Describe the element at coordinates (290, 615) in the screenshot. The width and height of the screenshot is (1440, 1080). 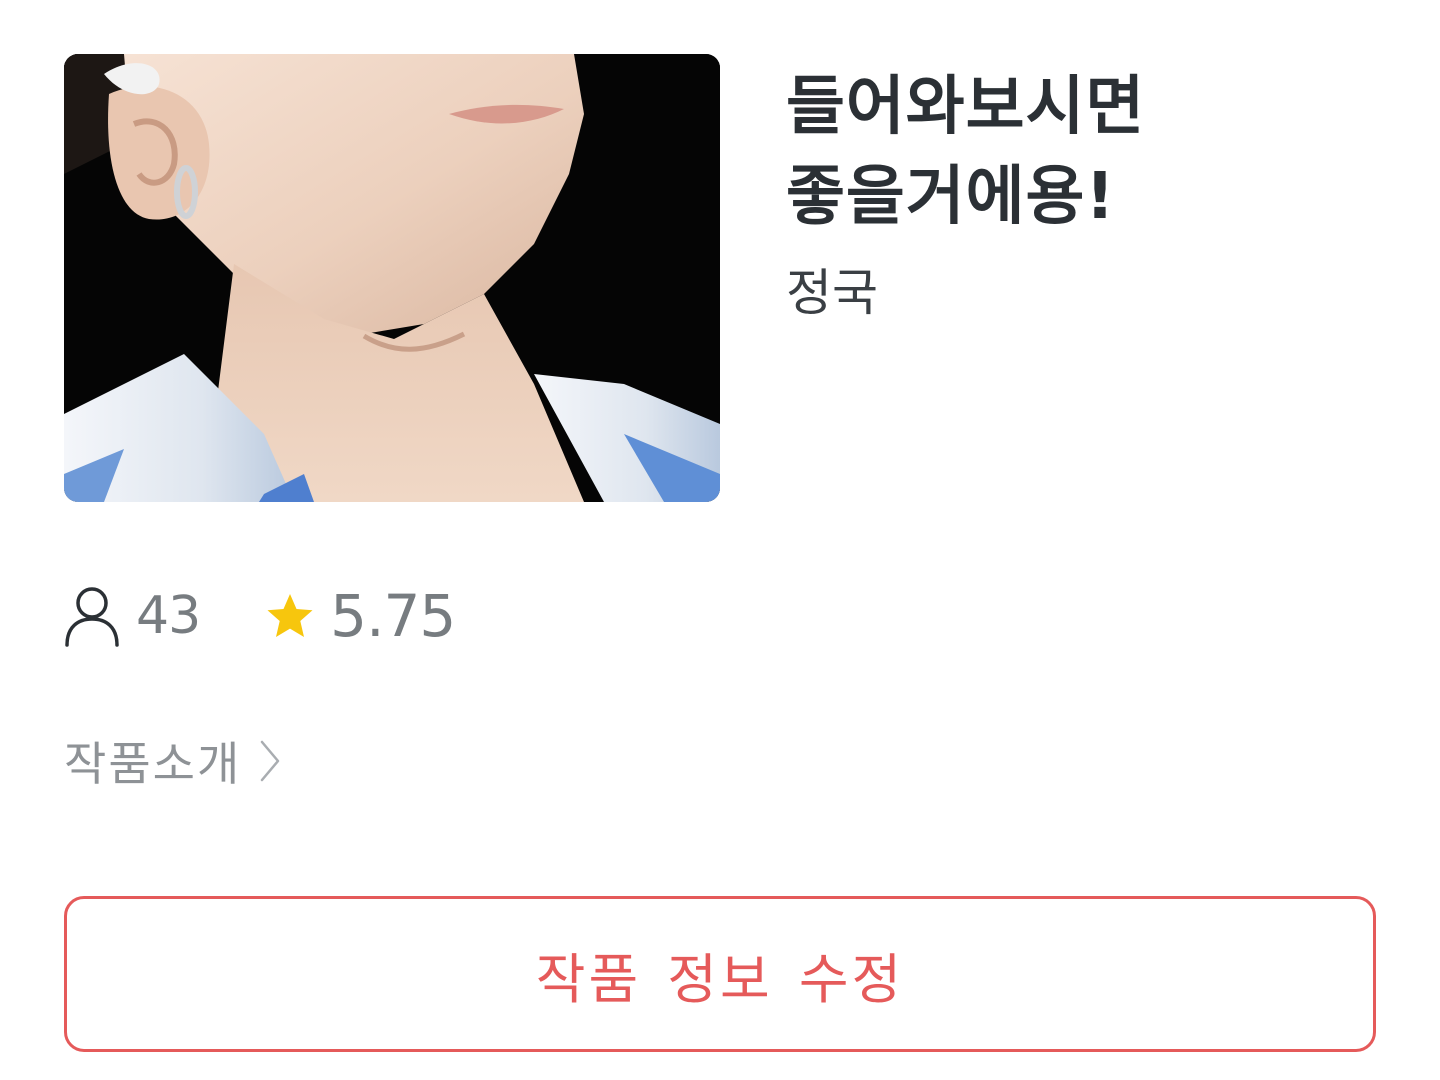
I see `star-icon` at that location.